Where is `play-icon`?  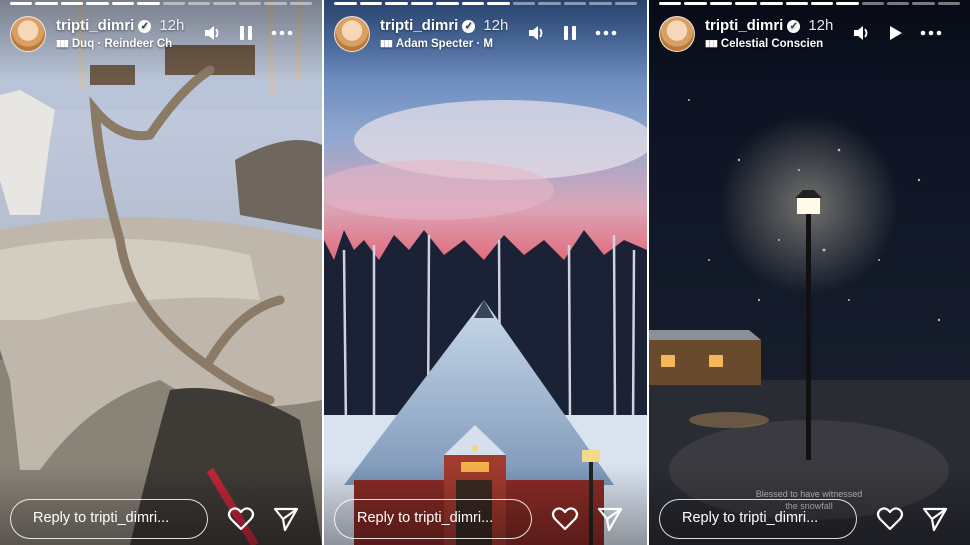 play-icon is located at coordinates (895, 35).